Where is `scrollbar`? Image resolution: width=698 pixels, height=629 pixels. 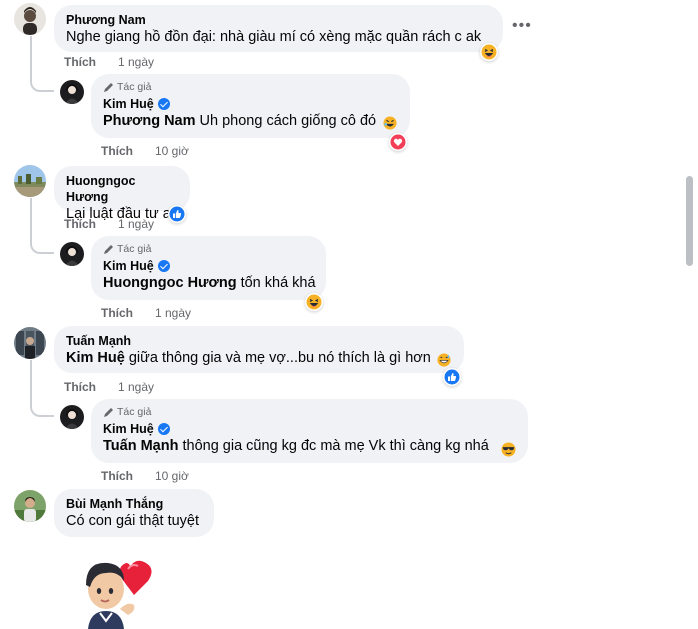
scrollbar is located at coordinates (689, 221).